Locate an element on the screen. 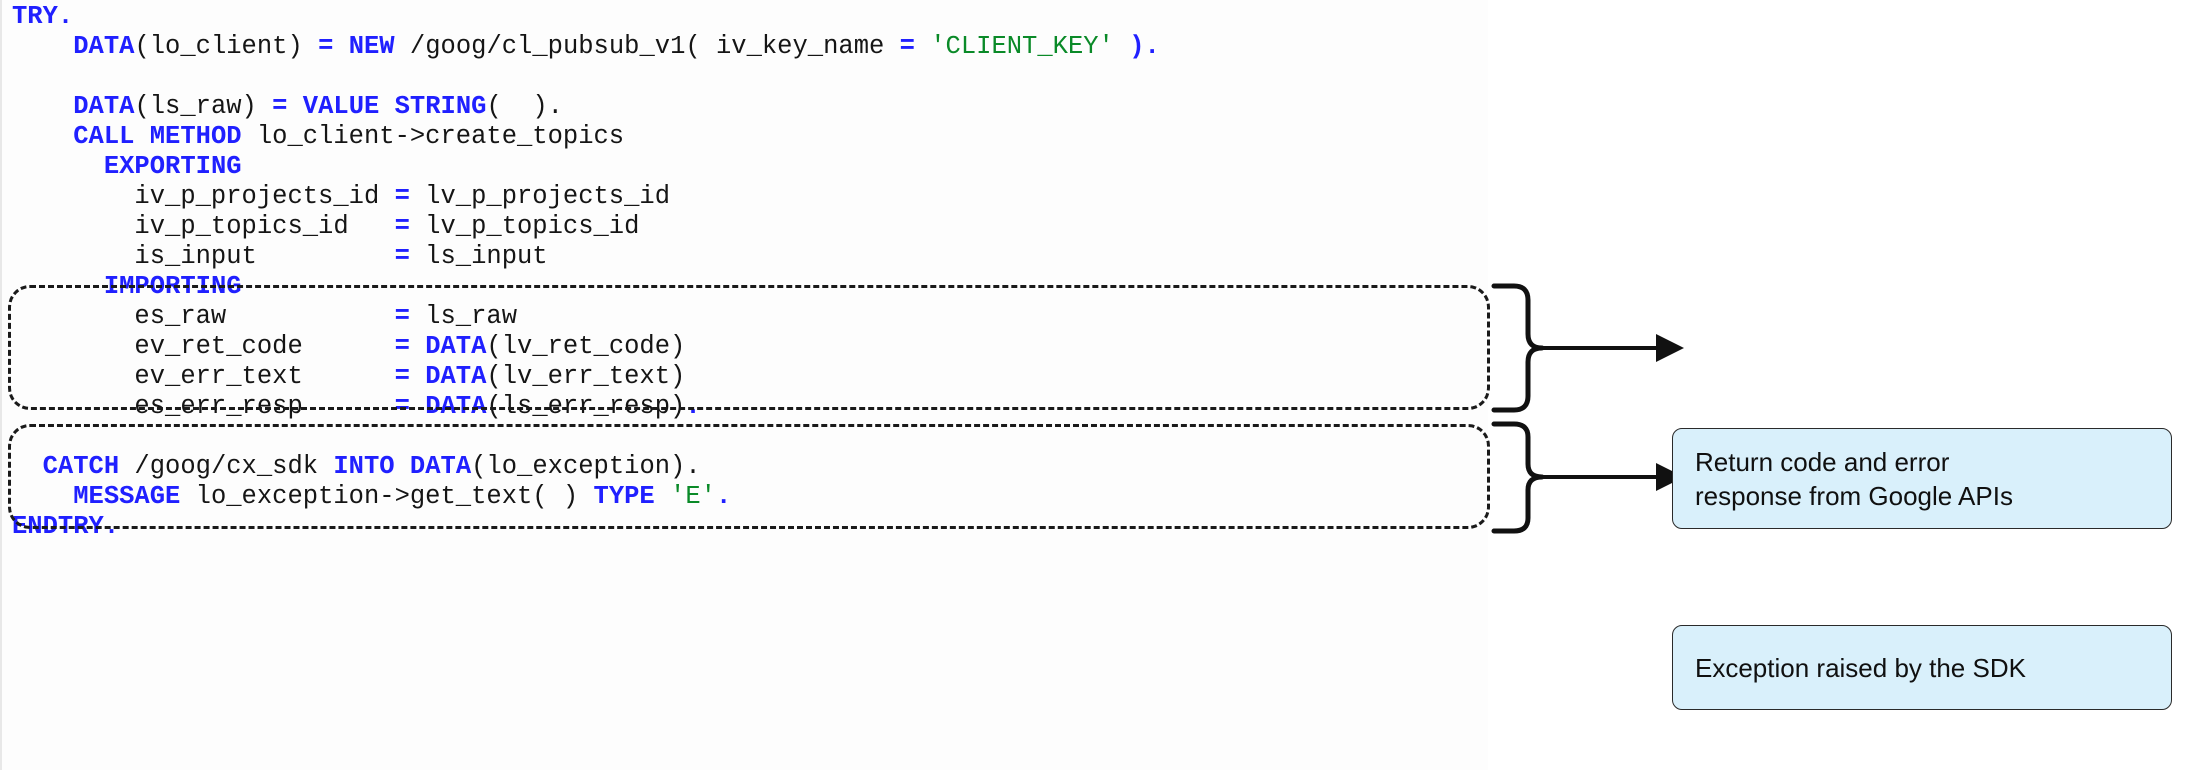 Image resolution: width=2188 pixels, height=770 pixels. code-token: lo_exception->get_text( ) is located at coordinates (387, 496).